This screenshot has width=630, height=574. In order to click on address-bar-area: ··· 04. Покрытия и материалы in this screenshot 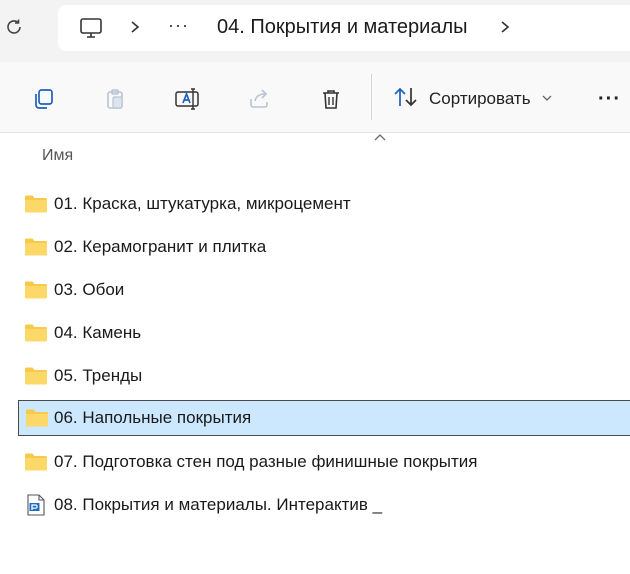, I will do `click(315, 31)`.